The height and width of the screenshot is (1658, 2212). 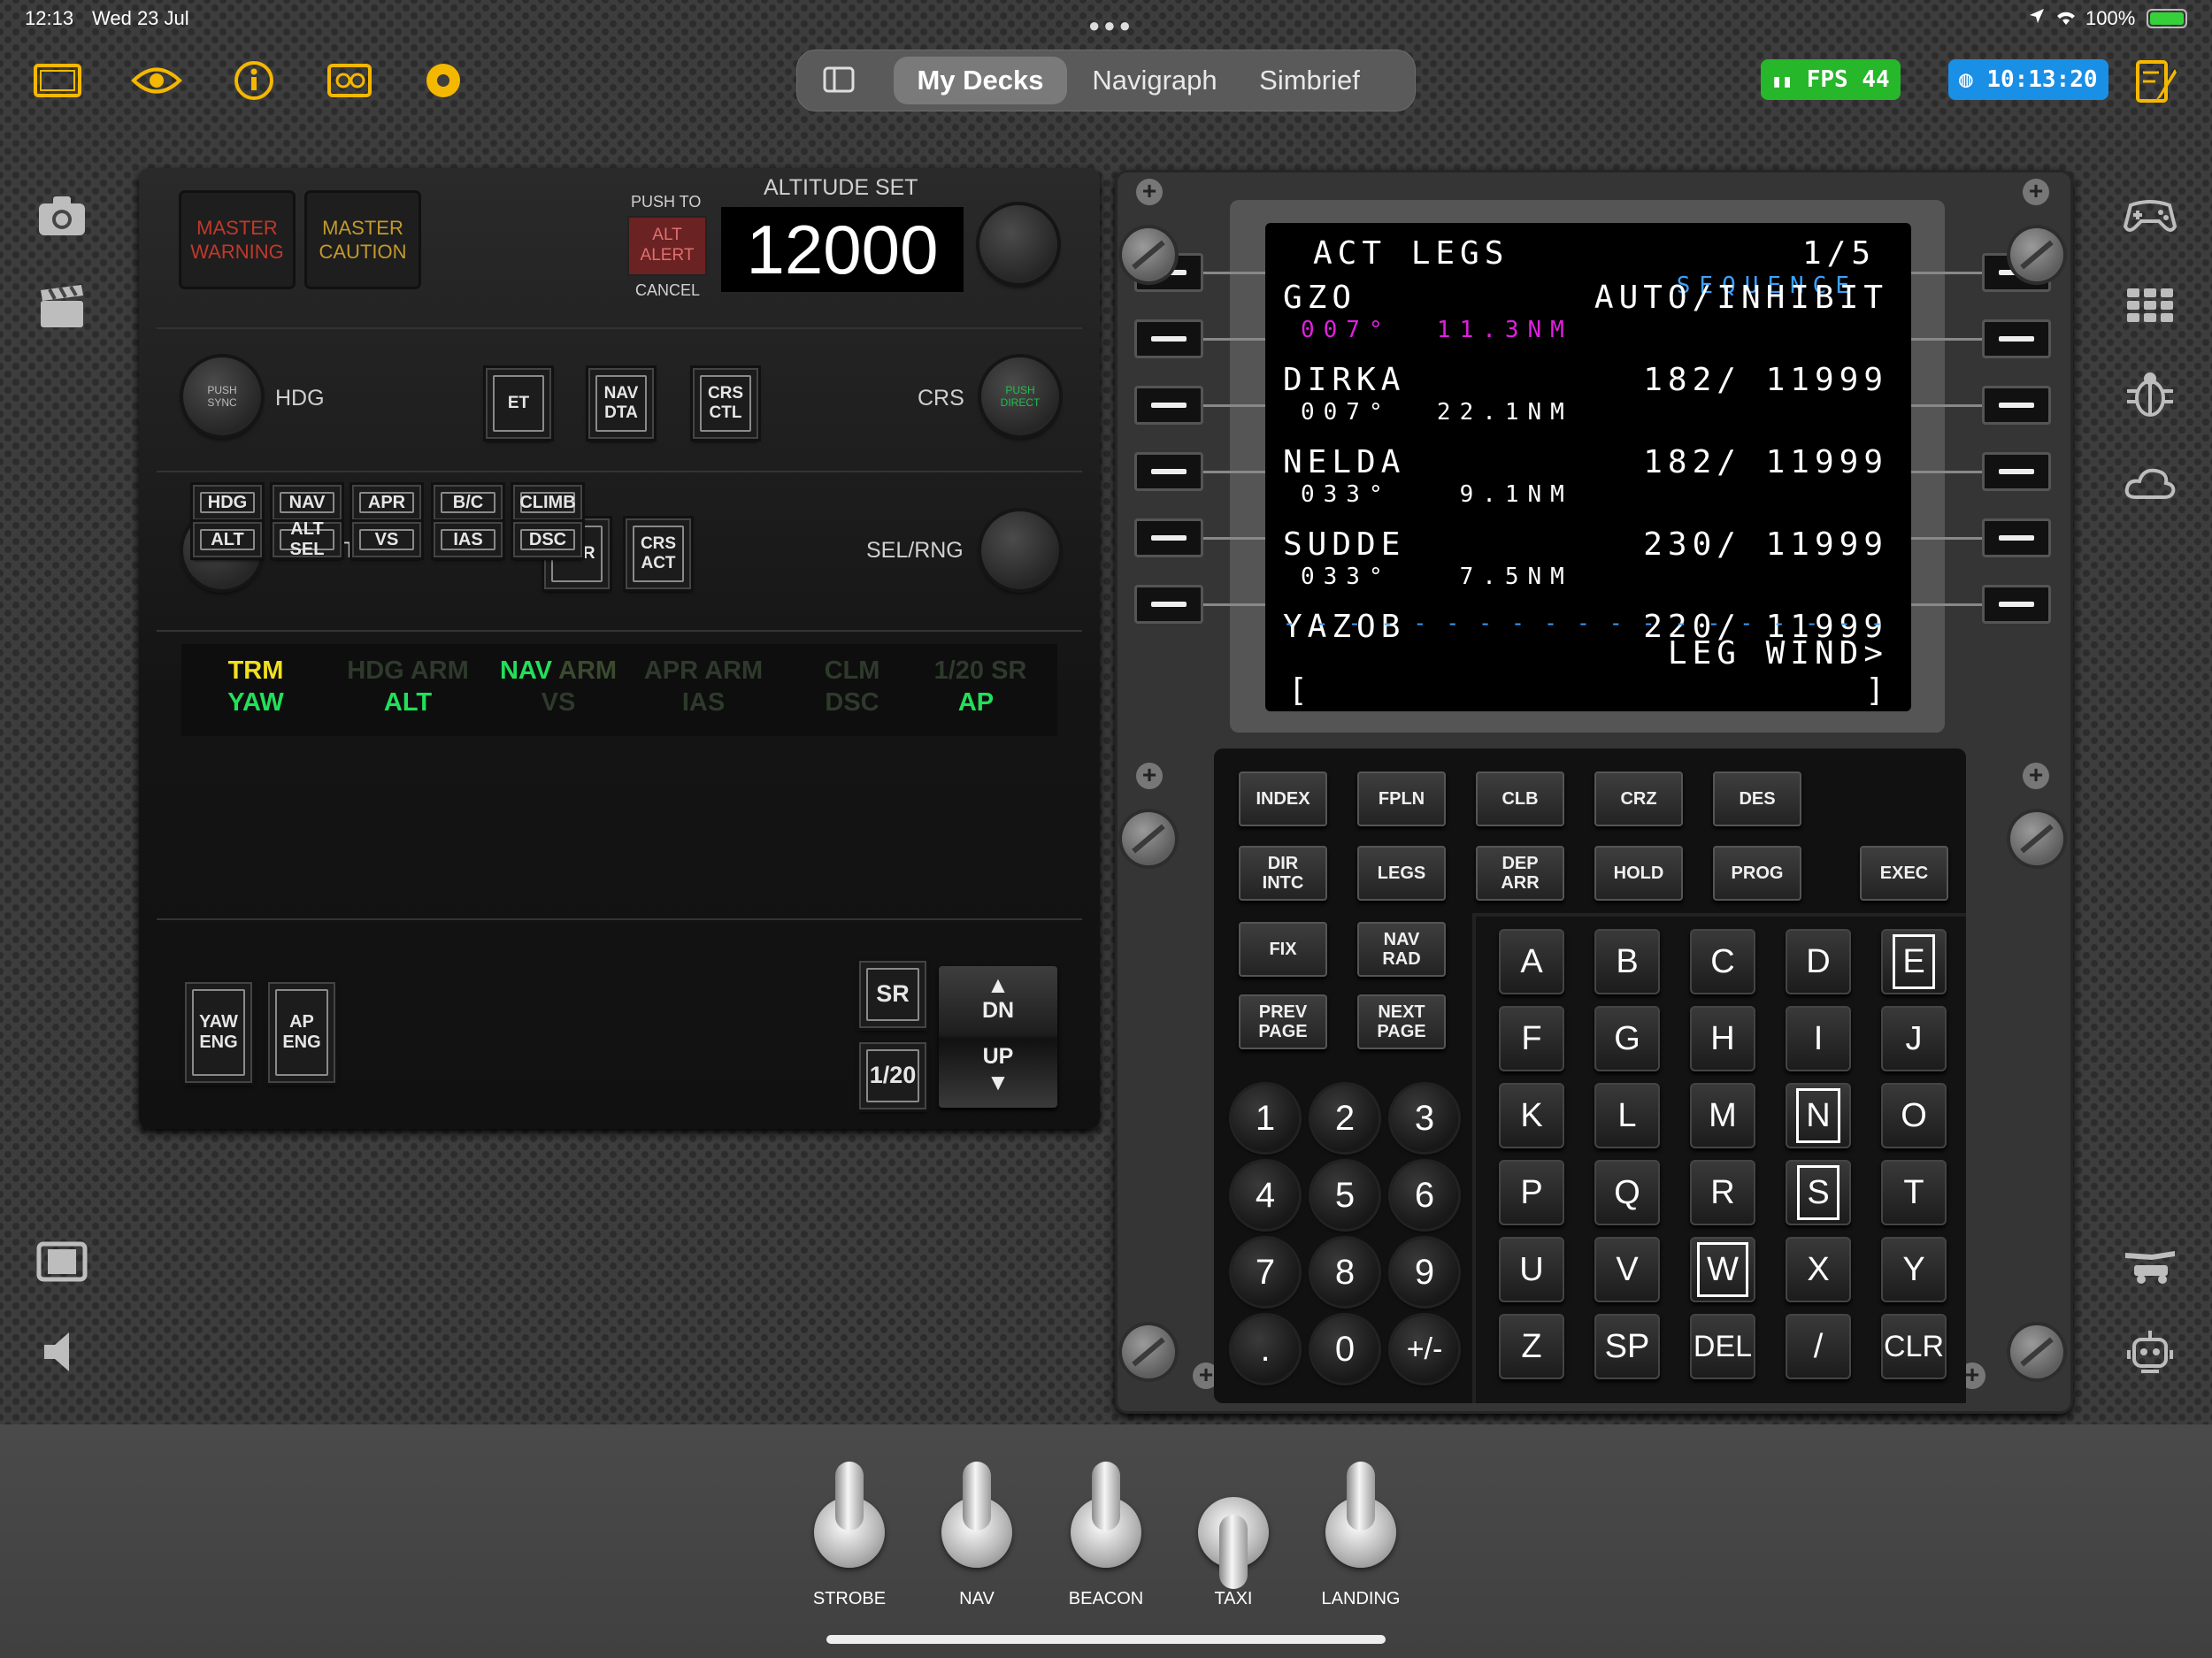 What do you see at coordinates (893, 994) in the screenshot?
I see `sr-button: SR` at bounding box center [893, 994].